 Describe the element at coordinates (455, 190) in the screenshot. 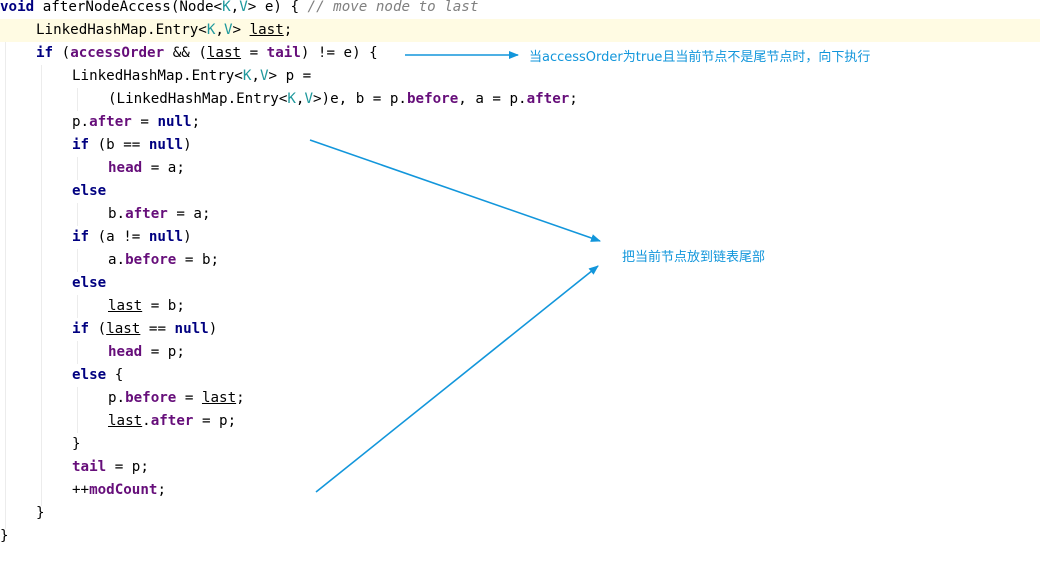

I see `arrow-top-to-note2` at that location.